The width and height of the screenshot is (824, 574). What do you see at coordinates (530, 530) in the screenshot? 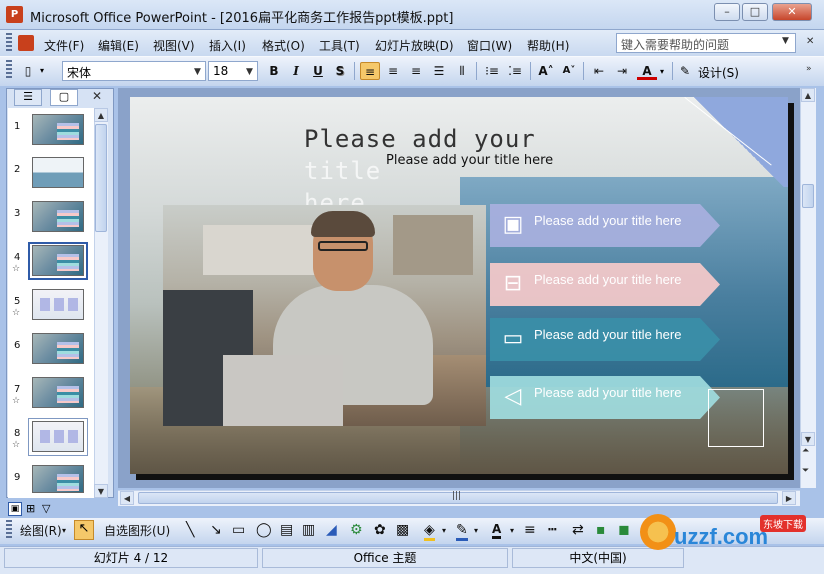
I see `line-style-icon: ≡` at bounding box center [530, 530].